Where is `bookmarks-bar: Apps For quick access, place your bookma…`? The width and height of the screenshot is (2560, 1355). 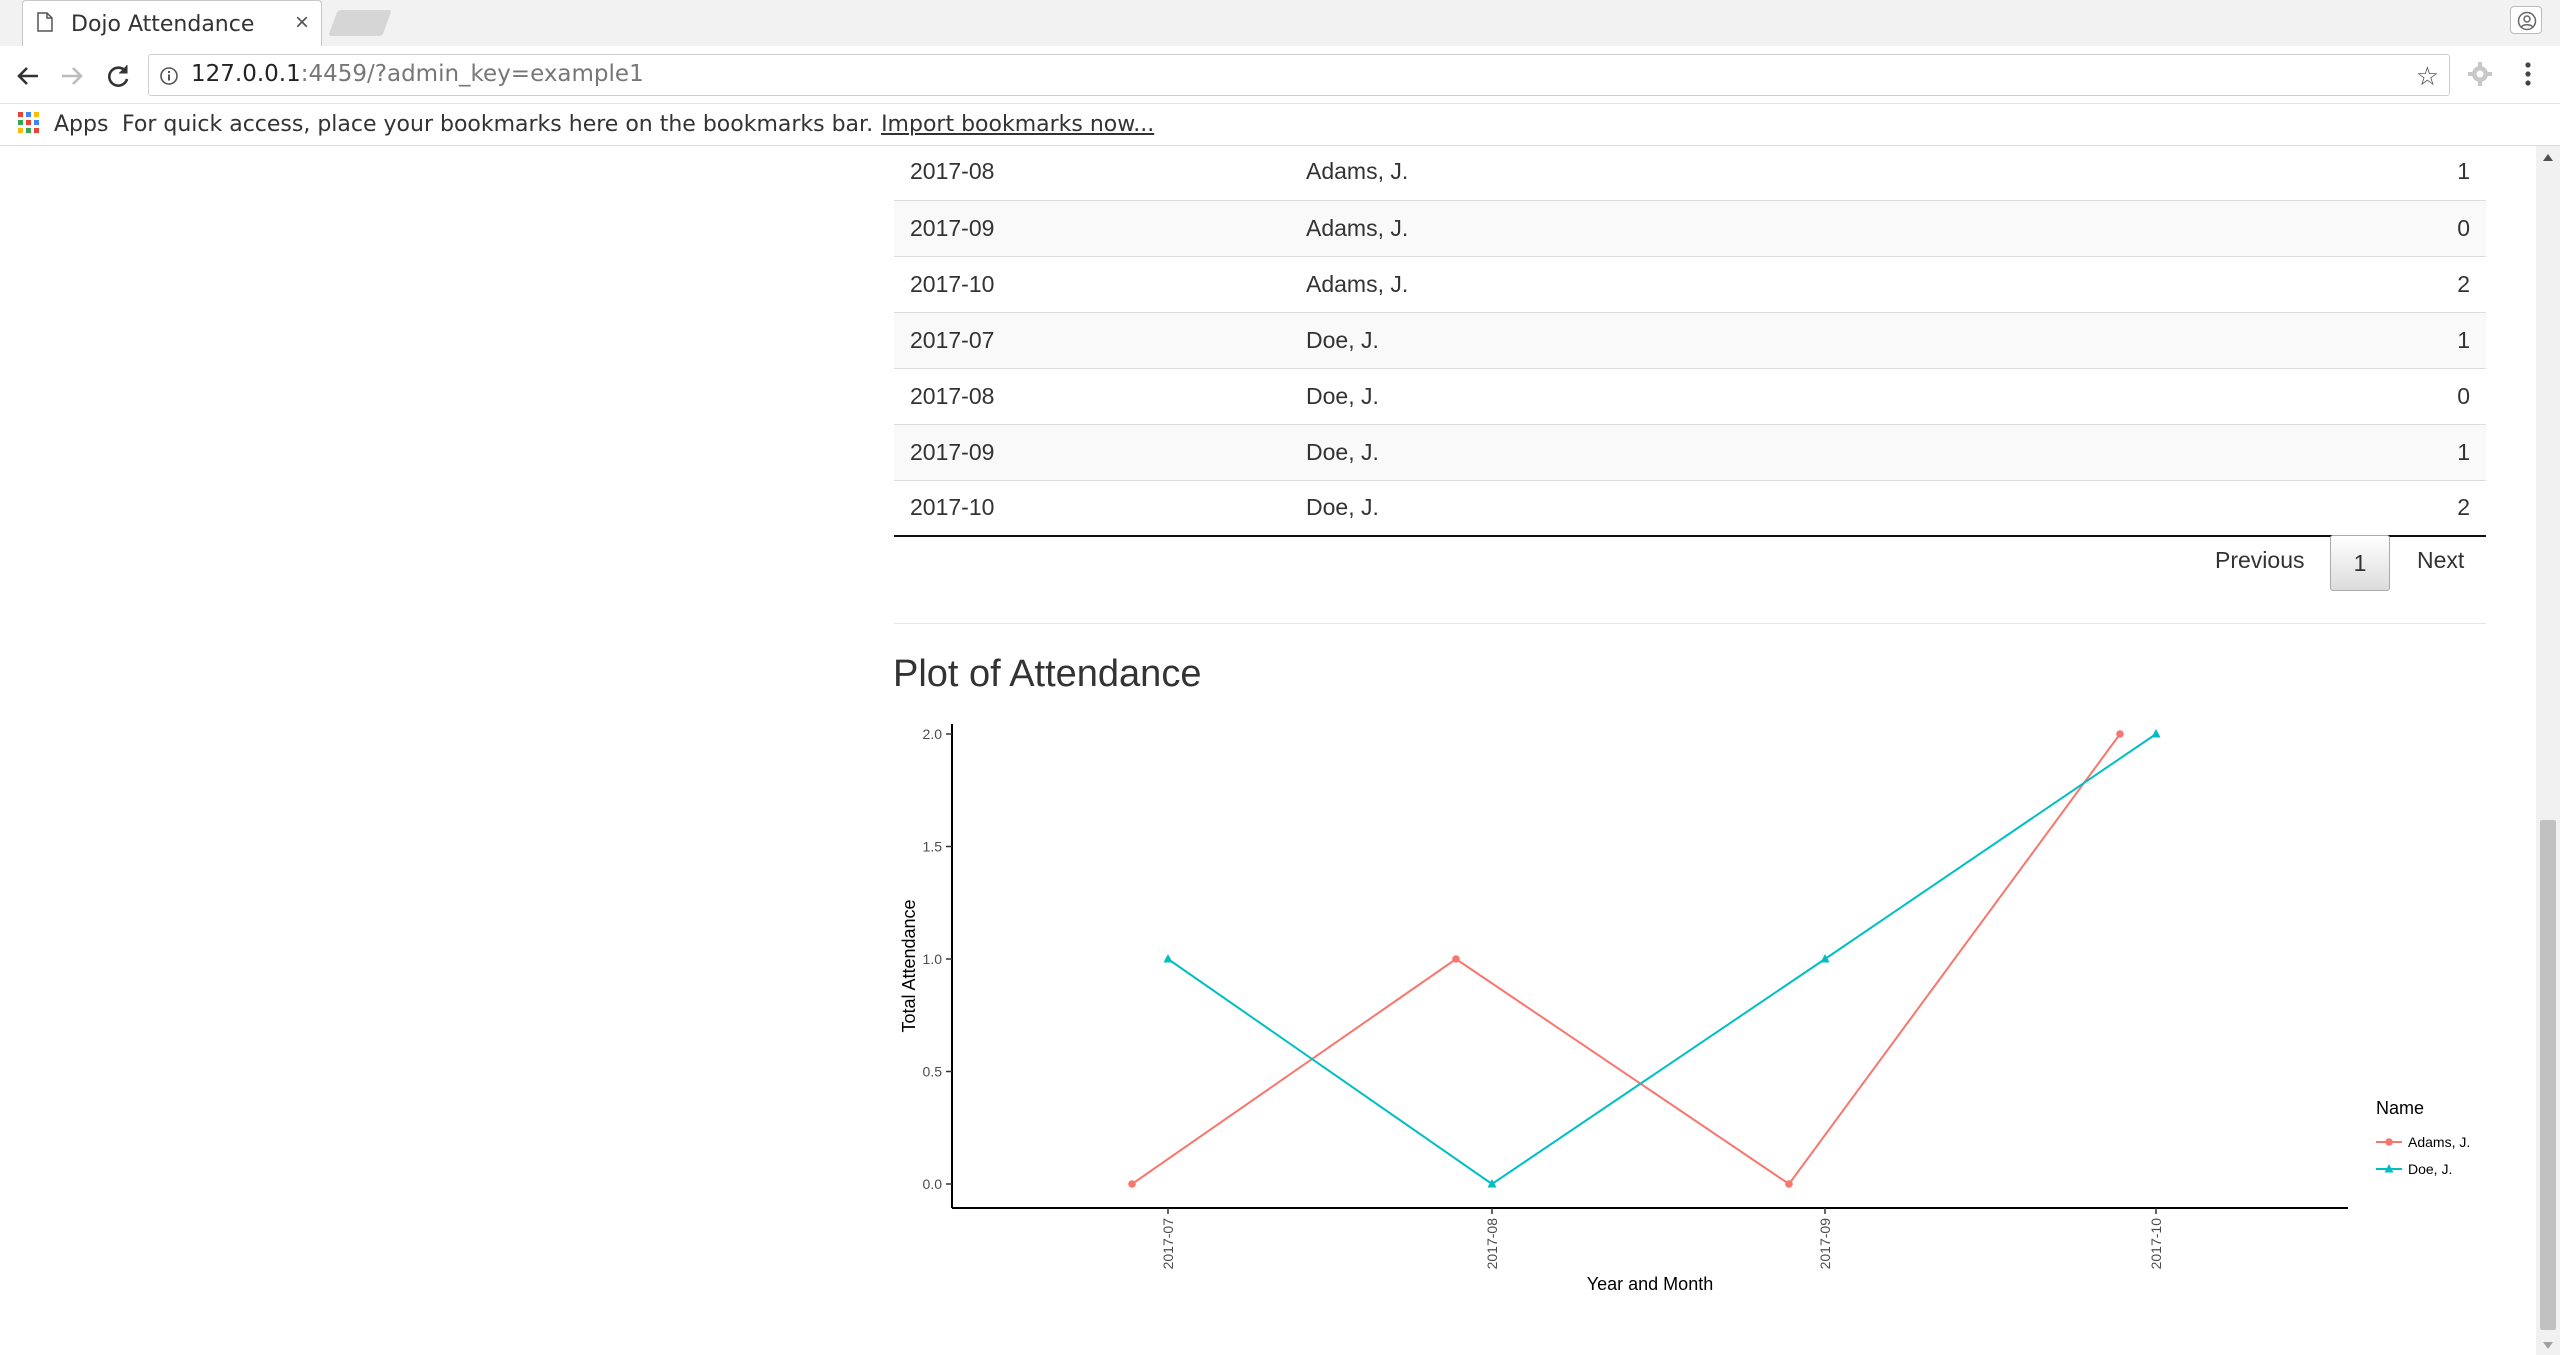 bookmarks-bar: Apps For quick access, place your bookma… is located at coordinates (1280, 125).